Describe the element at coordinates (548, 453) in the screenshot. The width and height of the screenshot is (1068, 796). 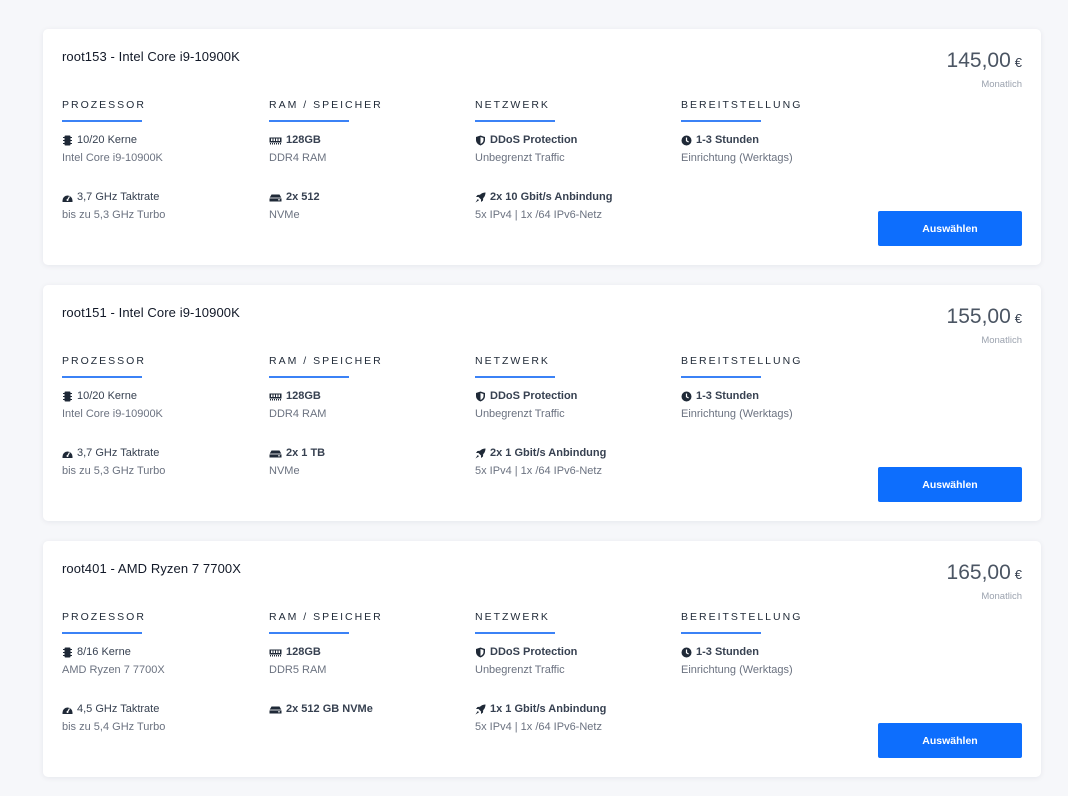
I see `uplink-value: 2x 1 Gbit/s Anbindung` at that location.